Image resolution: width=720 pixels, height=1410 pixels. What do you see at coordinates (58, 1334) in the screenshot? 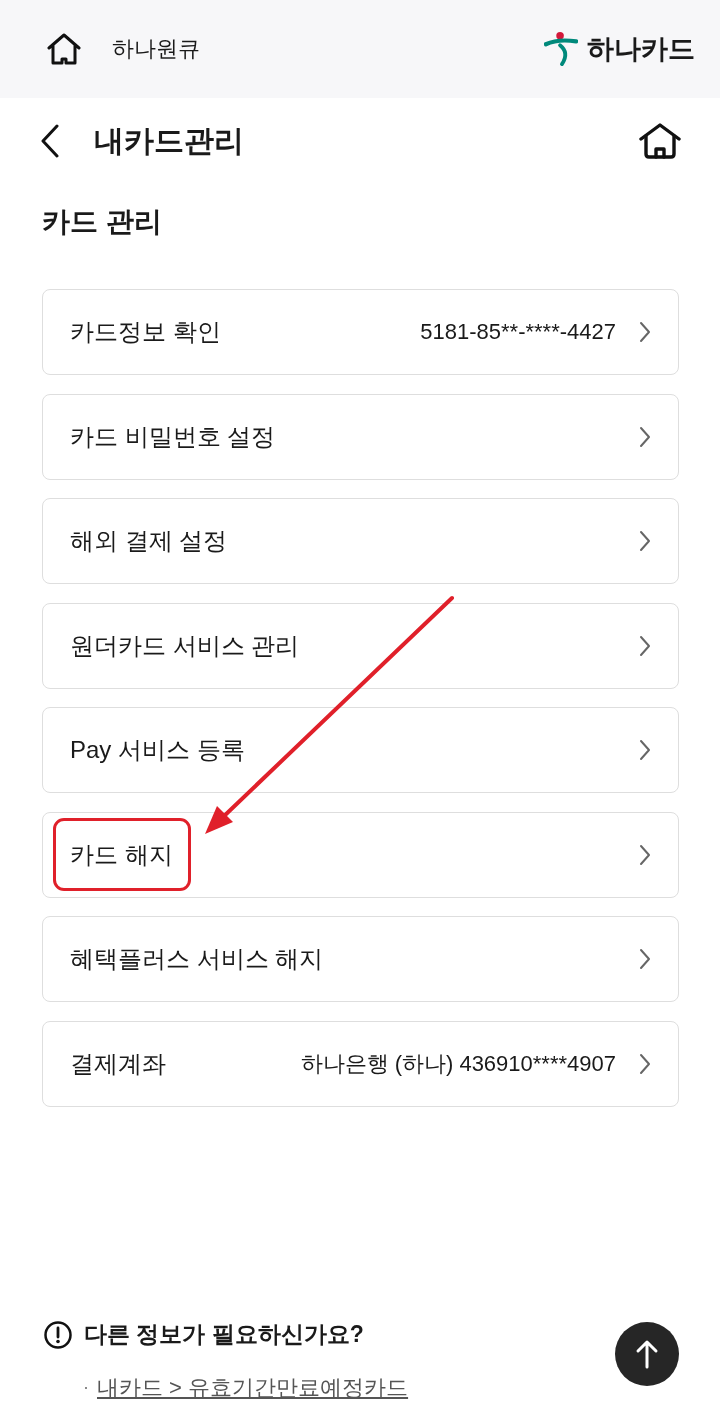
I see `exclamation-circle-icon` at bounding box center [58, 1334].